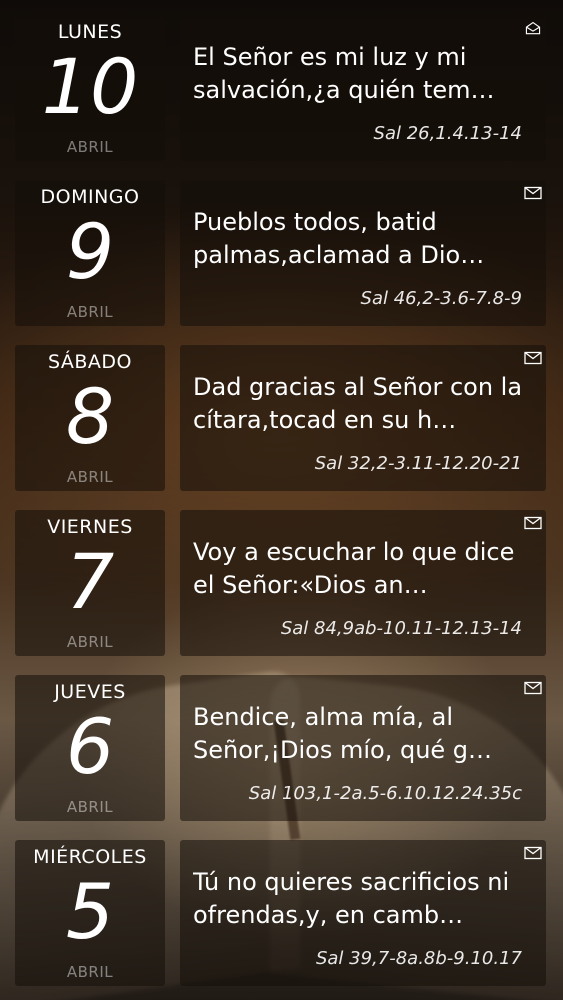  Describe the element at coordinates (401, 628) in the screenshot. I see `psalm-reference: Sal 84,9ab-10.11-12.13-14` at that location.